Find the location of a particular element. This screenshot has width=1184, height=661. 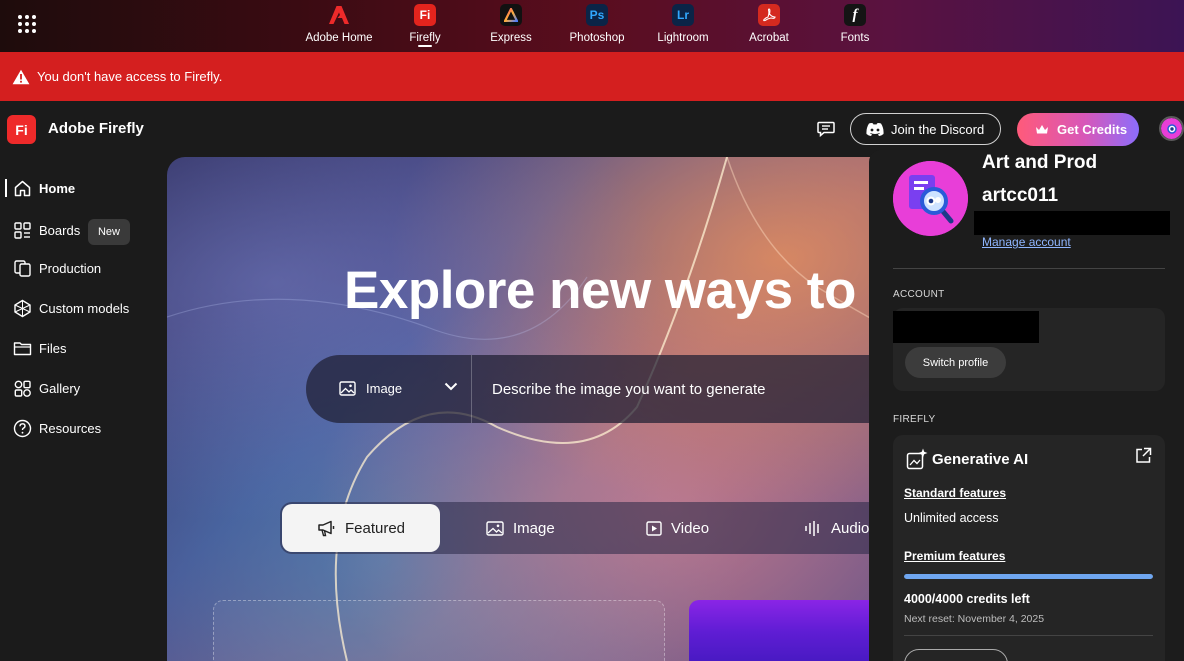

firefly-logo: Fi is located at coordinates (21, 129).